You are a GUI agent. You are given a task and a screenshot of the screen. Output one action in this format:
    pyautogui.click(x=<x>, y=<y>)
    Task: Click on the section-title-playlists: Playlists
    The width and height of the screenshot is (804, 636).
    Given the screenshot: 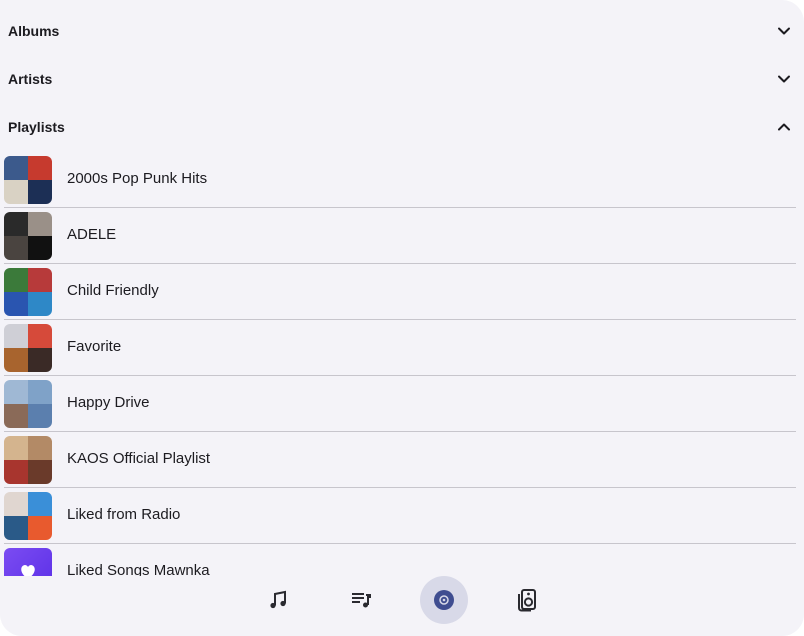 What is the action you would take?
    pyautogui.click(x=36, y=127)
    